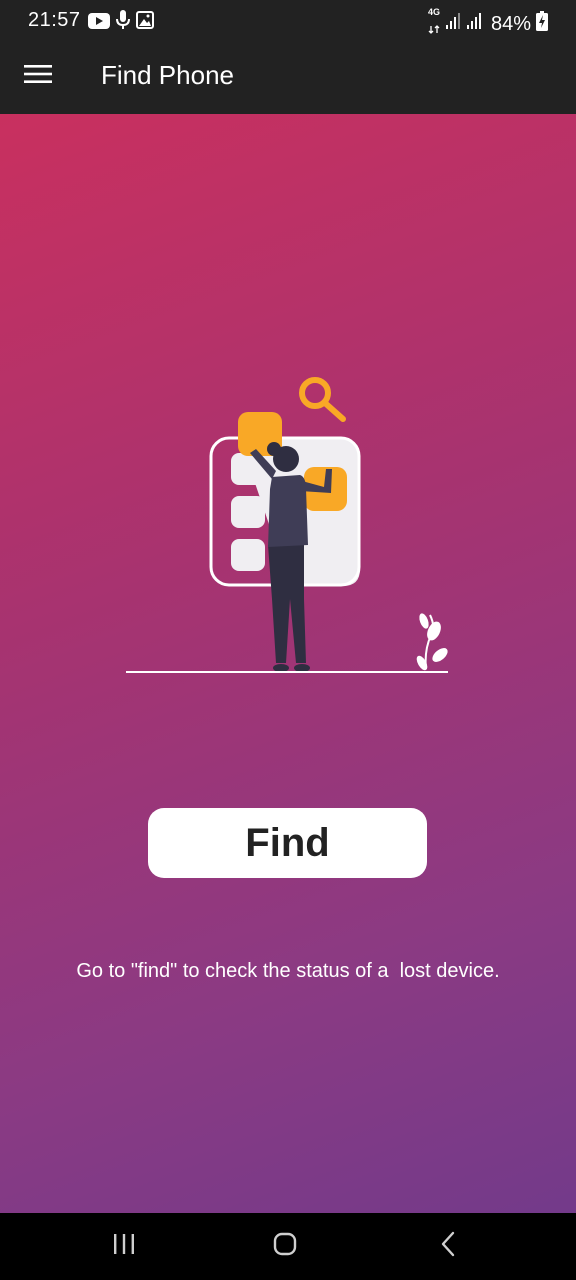  I want to click on home-button, so click(285, 1246).